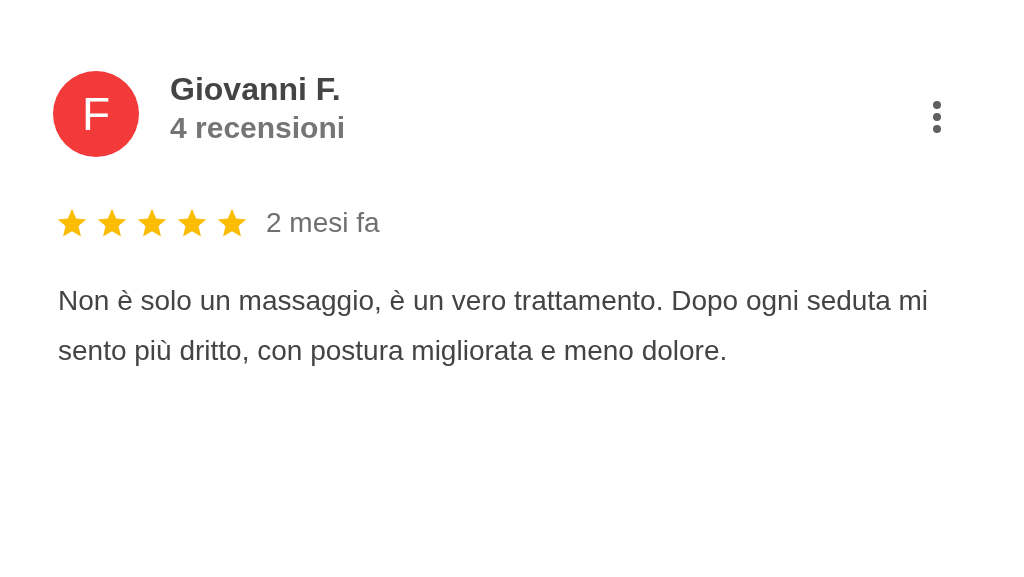 Image resolution: width=1024 pixels, height=577 pixels. I want to click on author-name: Giovanni F., so click(256, 89).